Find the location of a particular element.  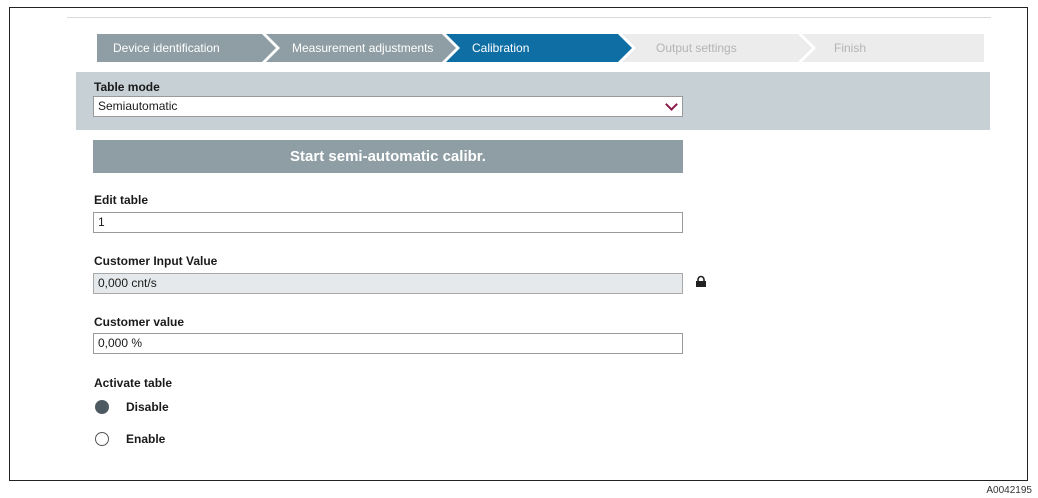

edit-table-label: Edit table is located at coordinates (121, 200).